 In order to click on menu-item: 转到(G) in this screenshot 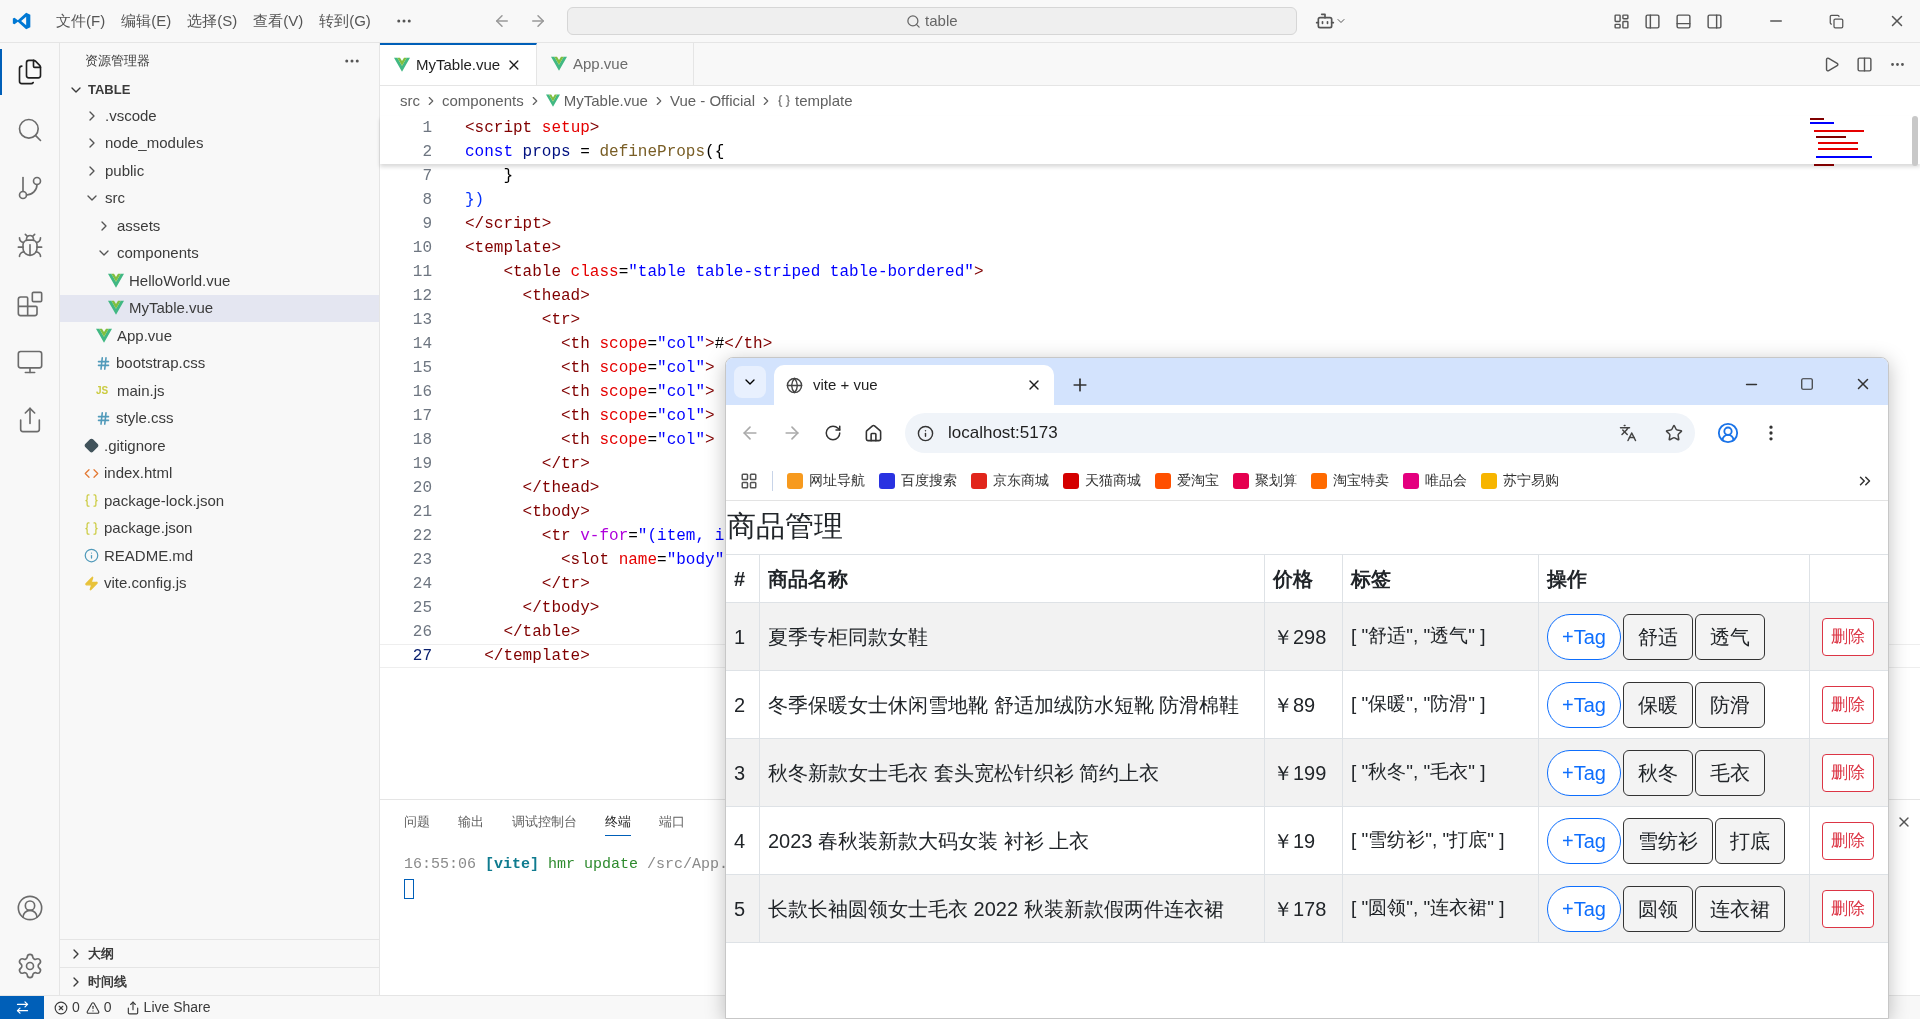, I will do `click(345, 21)`.